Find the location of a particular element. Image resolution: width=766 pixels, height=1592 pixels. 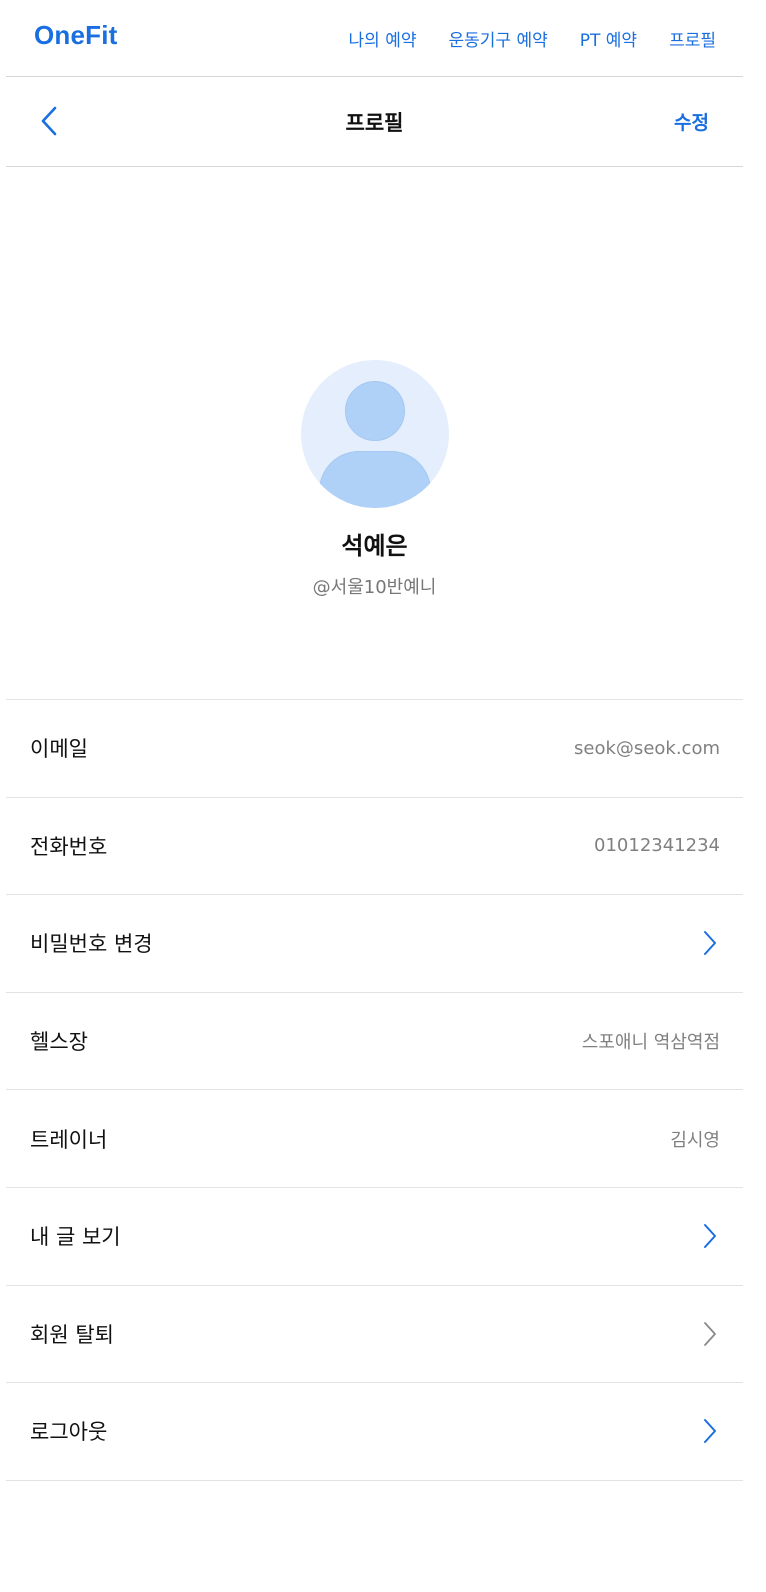

row-value: seok@seok.com is located at coordinates (647, 748).